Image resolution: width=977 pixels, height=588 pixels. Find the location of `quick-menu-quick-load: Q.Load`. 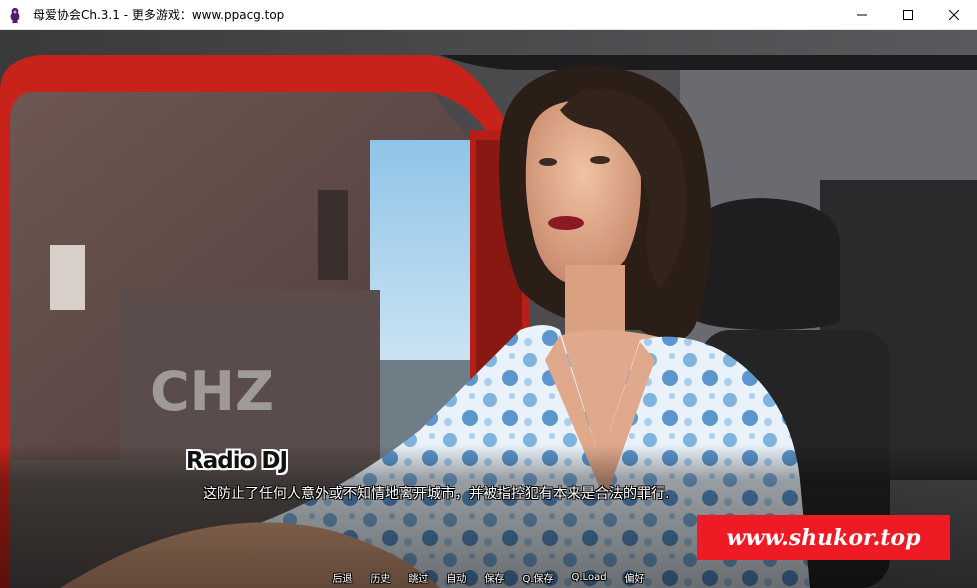

quick-menu-quick-load: Q.Load is located at coordinates (589, 577).